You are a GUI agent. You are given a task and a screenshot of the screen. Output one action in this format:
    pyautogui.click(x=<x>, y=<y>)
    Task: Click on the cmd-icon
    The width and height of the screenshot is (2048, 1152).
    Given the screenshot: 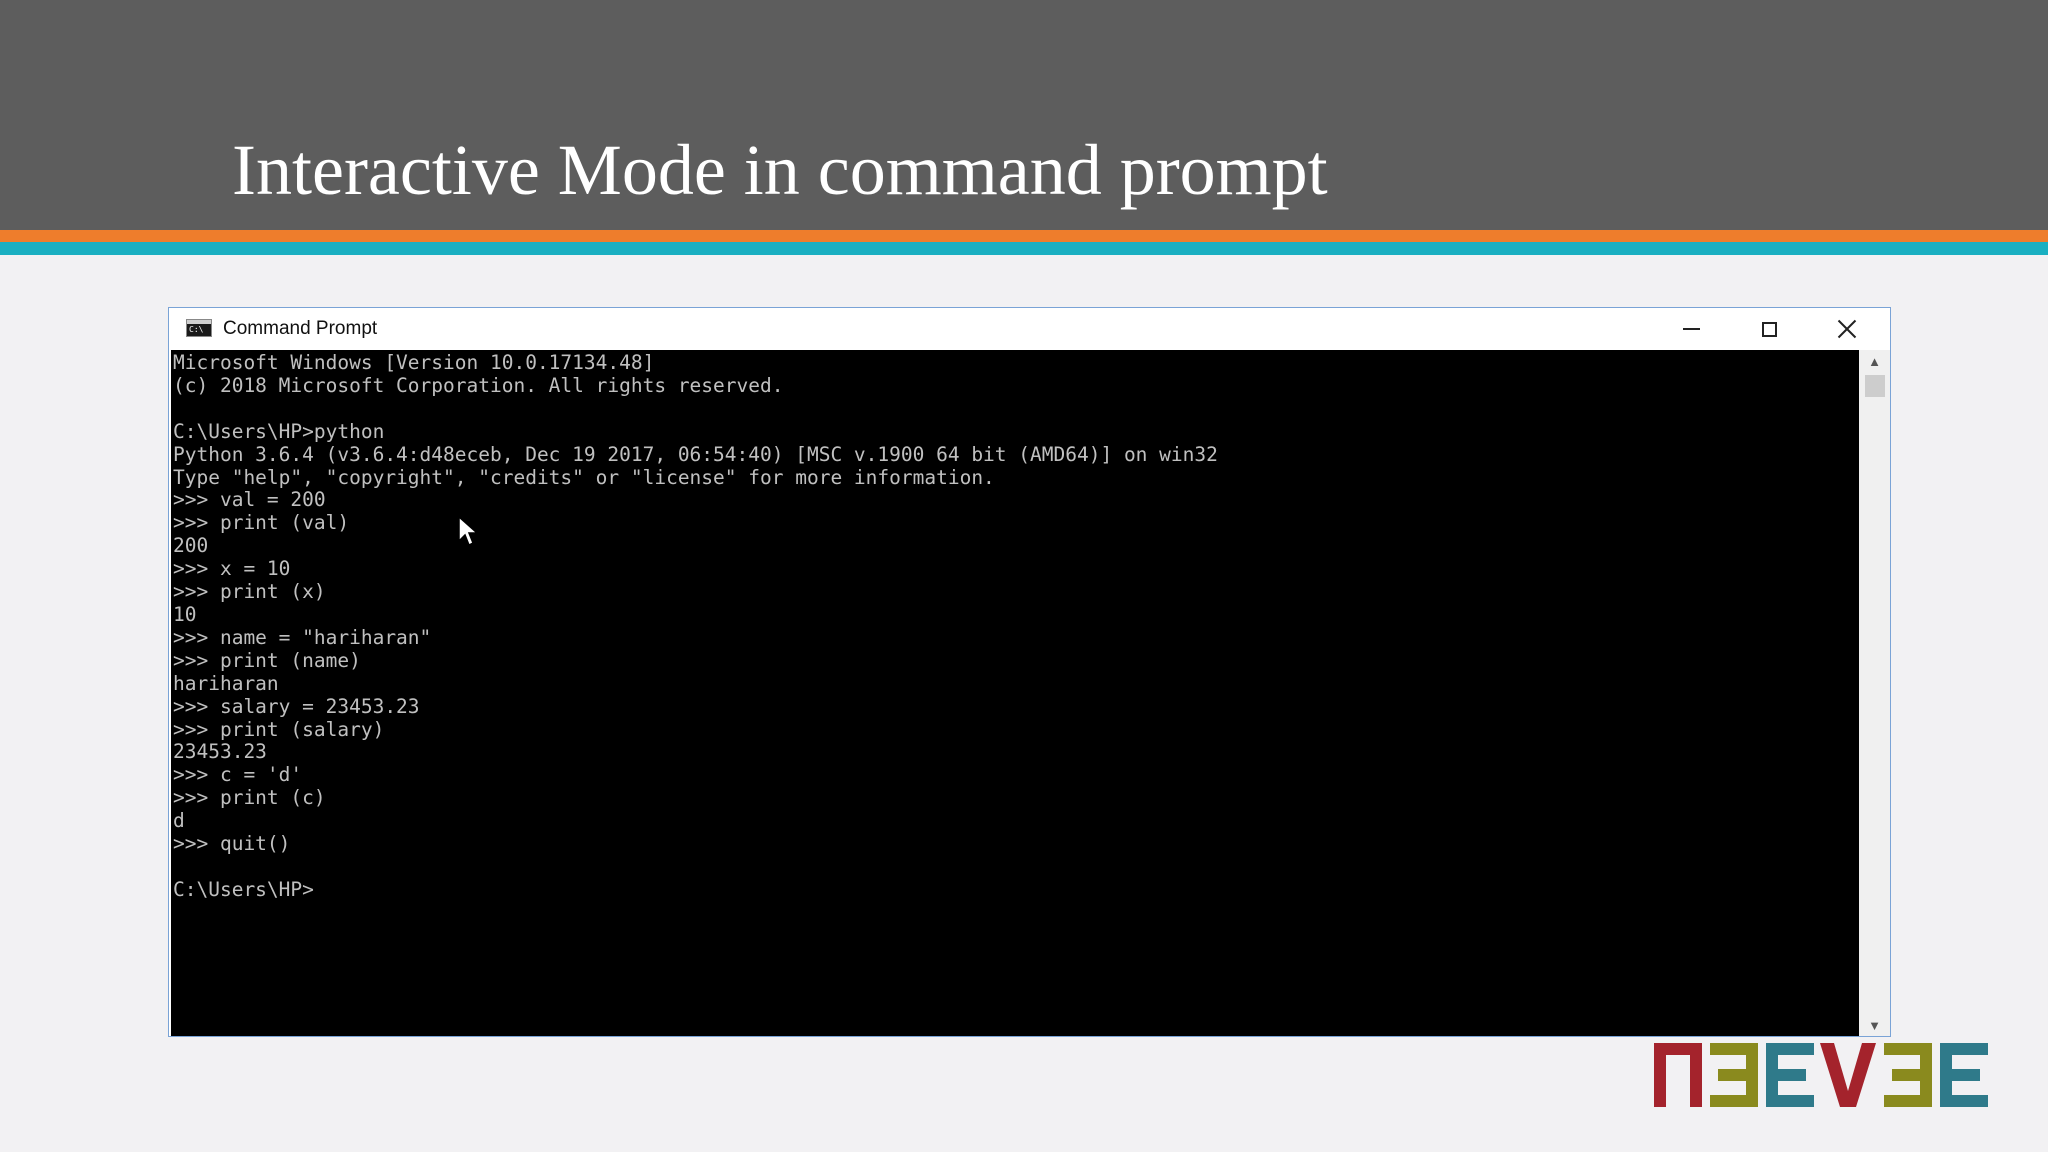 What is the action you would take?
    pyautogui.click(x=199, y=328)
    